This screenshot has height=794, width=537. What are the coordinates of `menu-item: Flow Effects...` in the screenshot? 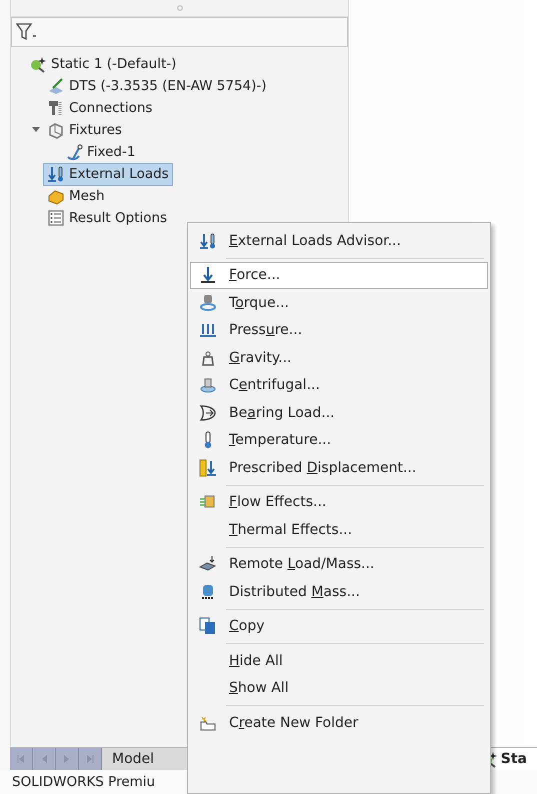 It's located at (339, 502).